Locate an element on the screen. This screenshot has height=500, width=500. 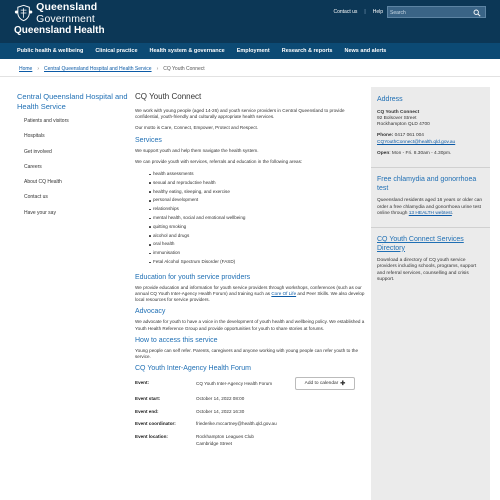
nav-employment: Employment is located at coordinates (253, 51).